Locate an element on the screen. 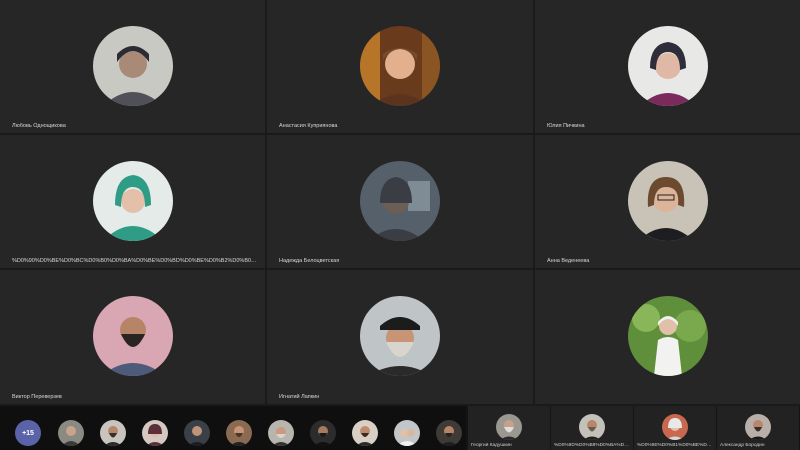 The width and height of the screenshot is (800, 450). participant-name: Игнатий Лапкин is located at coordinates (299, 397).